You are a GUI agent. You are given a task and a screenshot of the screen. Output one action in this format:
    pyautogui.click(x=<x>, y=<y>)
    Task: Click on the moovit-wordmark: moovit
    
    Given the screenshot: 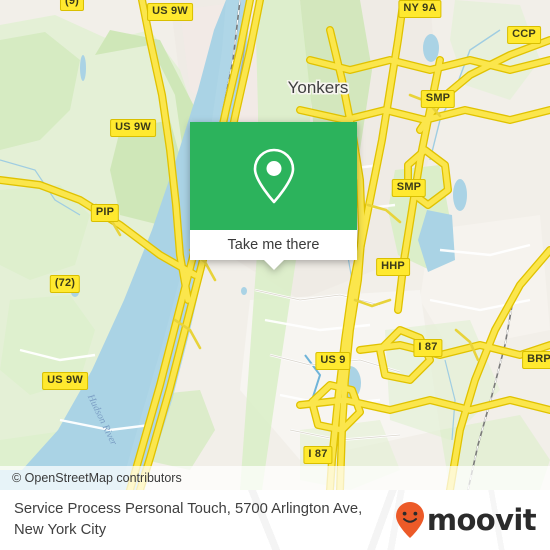 What is the action you would take?
    pyautogui.click(x=481, y=520)
    